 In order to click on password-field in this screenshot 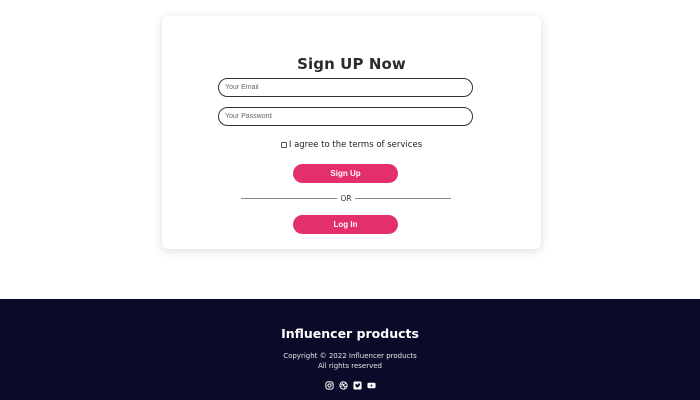, I will do `click(345, 116)`.